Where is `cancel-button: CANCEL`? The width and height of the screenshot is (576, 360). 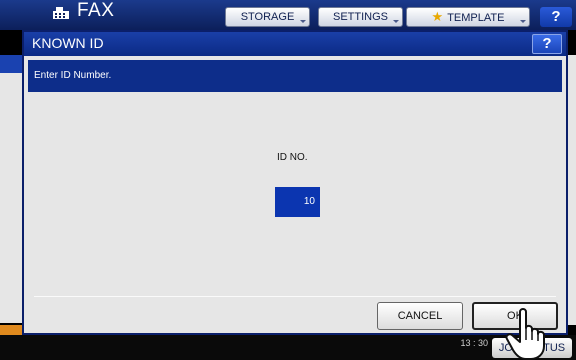 cancel-button: CANCEL is located at coordinates (420, 316).